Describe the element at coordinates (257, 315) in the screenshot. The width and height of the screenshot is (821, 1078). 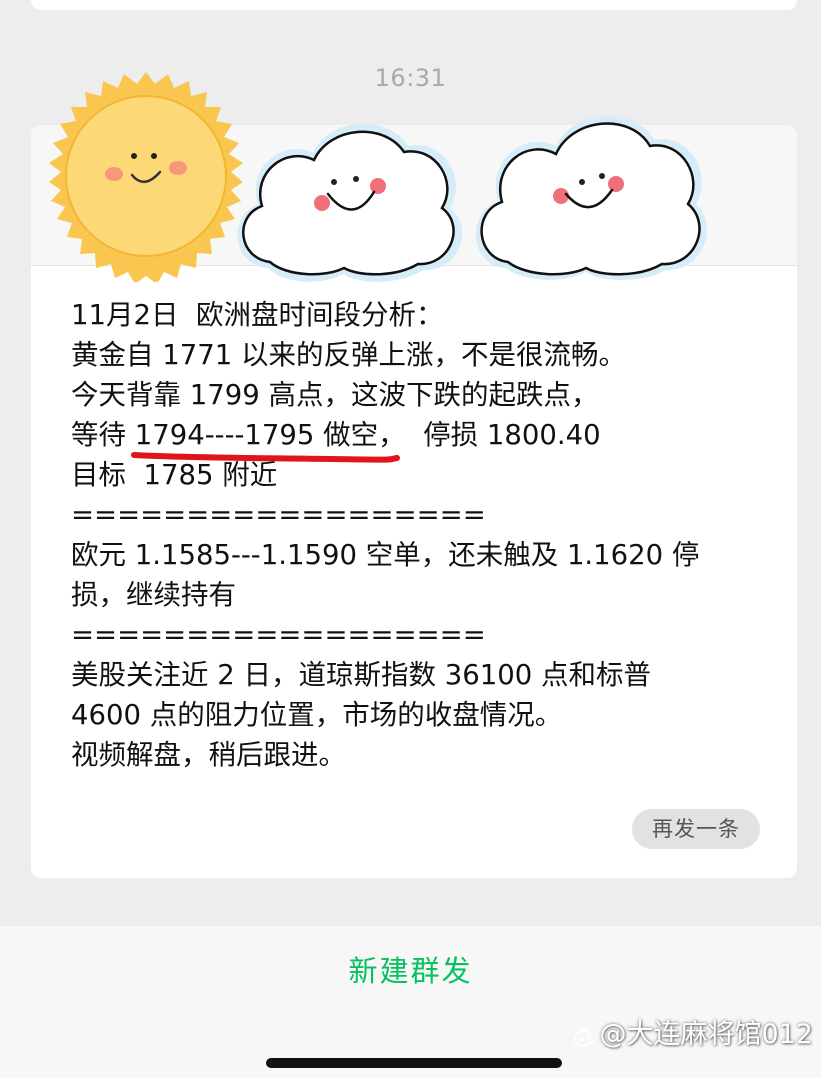
I see `message-line: 11月2日 欧洲盘时间段分析：` at that location.